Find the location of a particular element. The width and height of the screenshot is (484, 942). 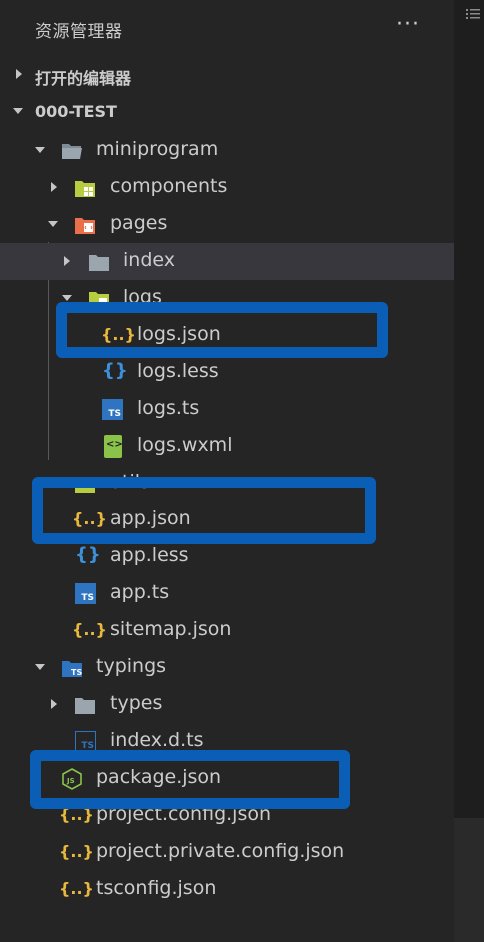

tree-item-typings: TS typings is located at coordinates (227, 667).